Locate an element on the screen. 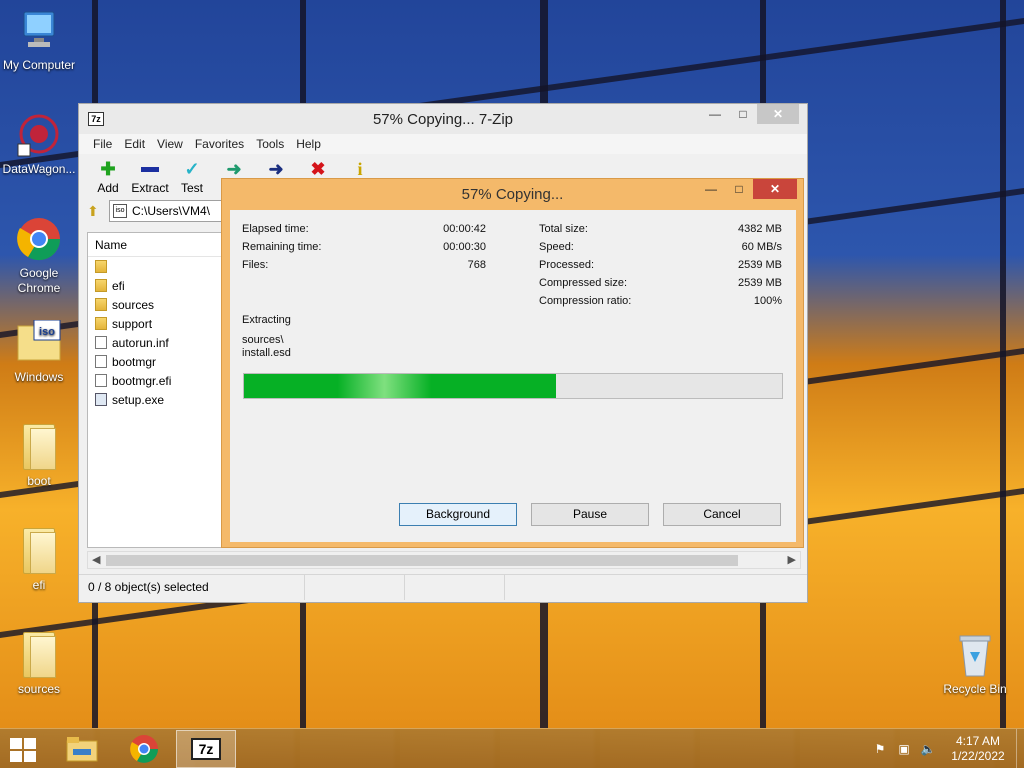  menu-tools: Tools is located at coordinates (270, 144).